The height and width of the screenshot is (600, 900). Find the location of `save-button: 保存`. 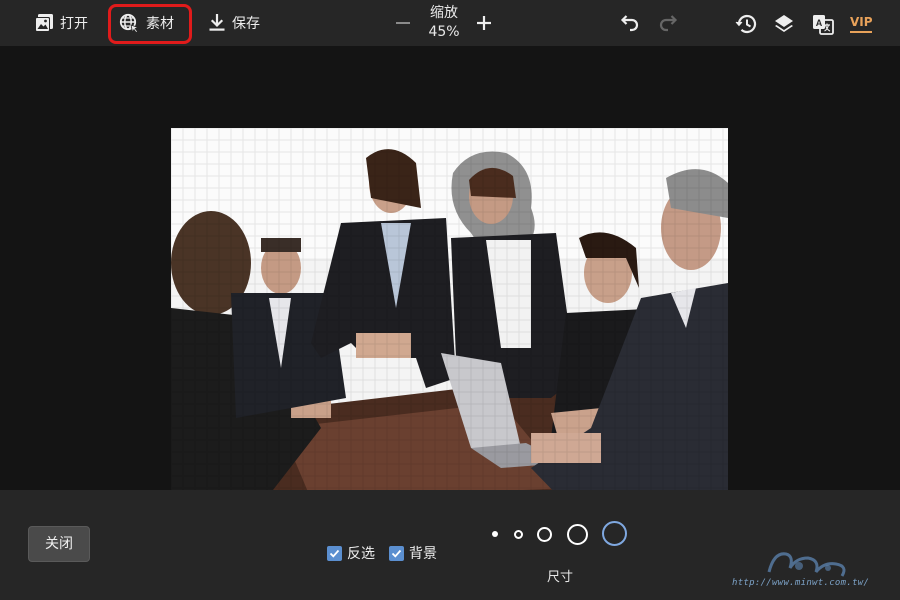

save-button: 保存 is located at coordinates (234, 23).